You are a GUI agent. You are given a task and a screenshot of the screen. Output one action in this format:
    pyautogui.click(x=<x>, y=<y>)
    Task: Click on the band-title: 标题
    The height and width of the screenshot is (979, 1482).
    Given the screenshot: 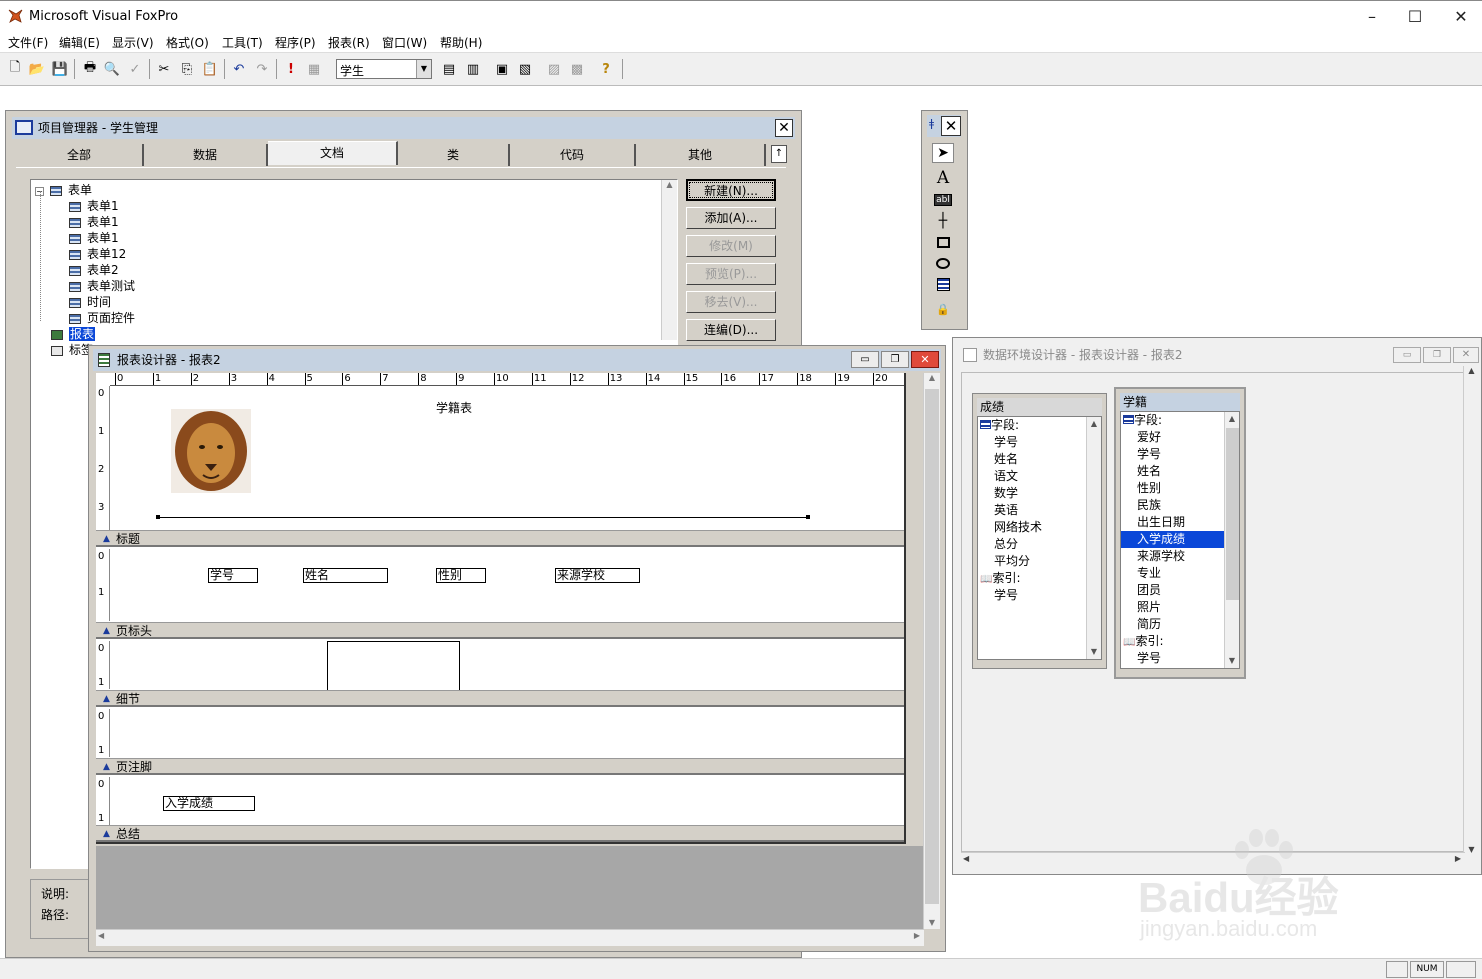 What is the action you would take?
    pyautogui.click(x=500, y=538)
    